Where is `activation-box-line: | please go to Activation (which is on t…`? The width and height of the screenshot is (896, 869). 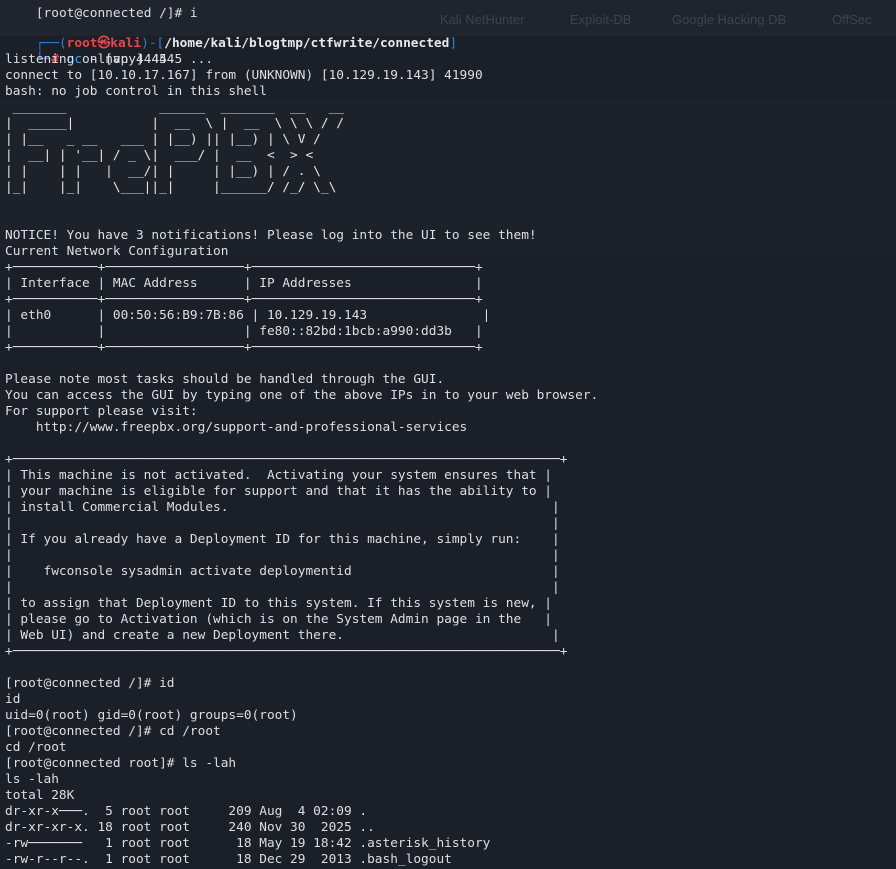 activation-box-line: | please go to Activation (which is on t… is located at coordinates (279, 619).